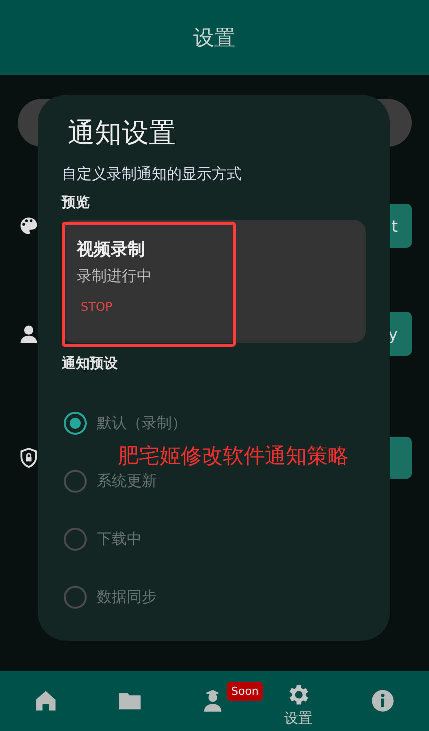 This screenshot has height=731, width=429. I want to click on info-icon, so click(383, 701).